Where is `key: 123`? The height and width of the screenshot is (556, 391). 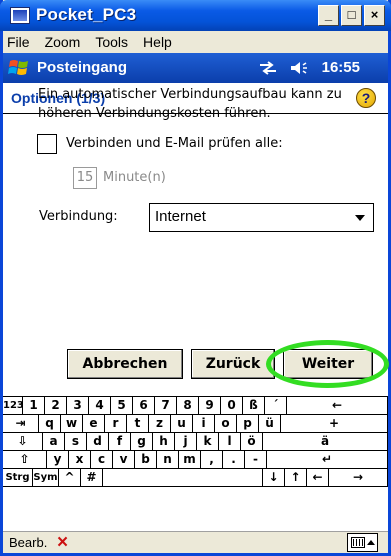 key: 123 is located at coordinates (13, 406).